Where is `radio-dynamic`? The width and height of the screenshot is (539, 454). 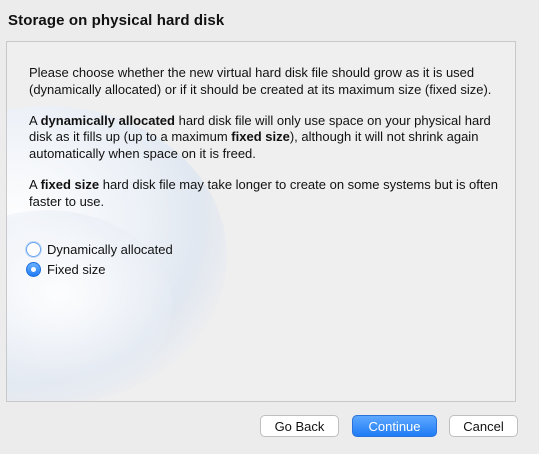
radio-dynamic is located at coordinates (33, 249).